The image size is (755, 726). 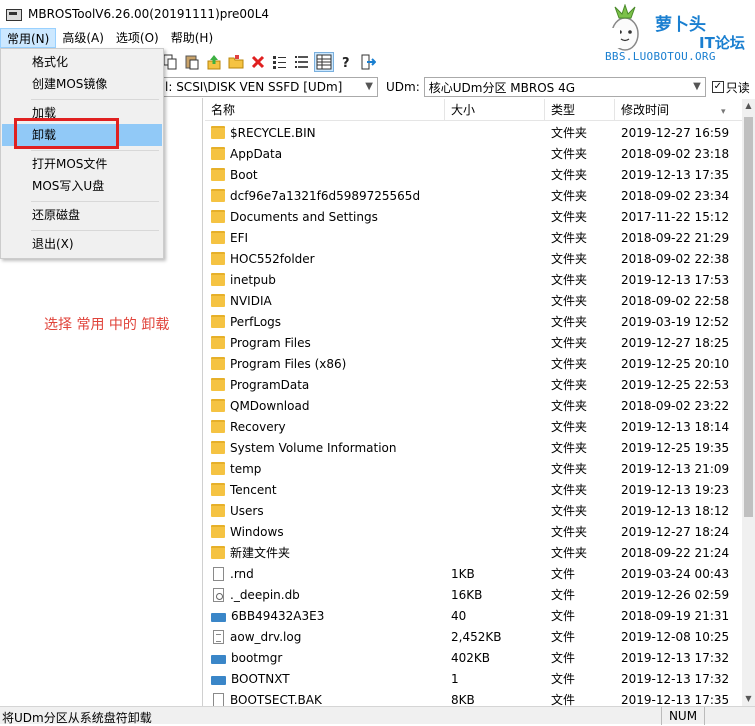 What do you see at coordinates (346, 62) in the screenshot?
I see `help-icon: ?` at bounding box center [346, 62].